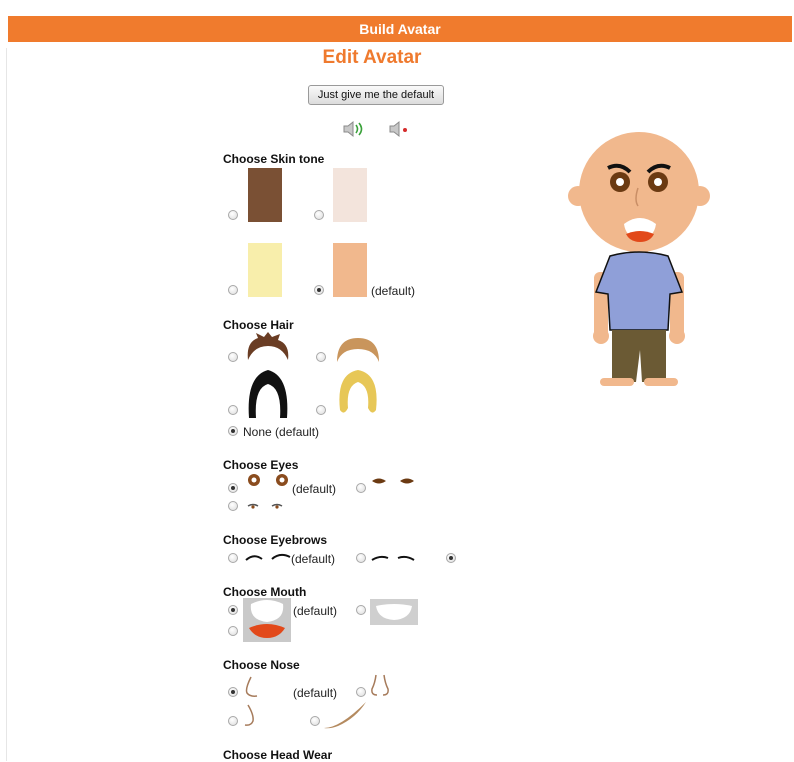 This screenshot has width=794, height=762. Describe the element at coordinates (268, 392) in the screenshot. I see `hair-long-black-icon` at that location.